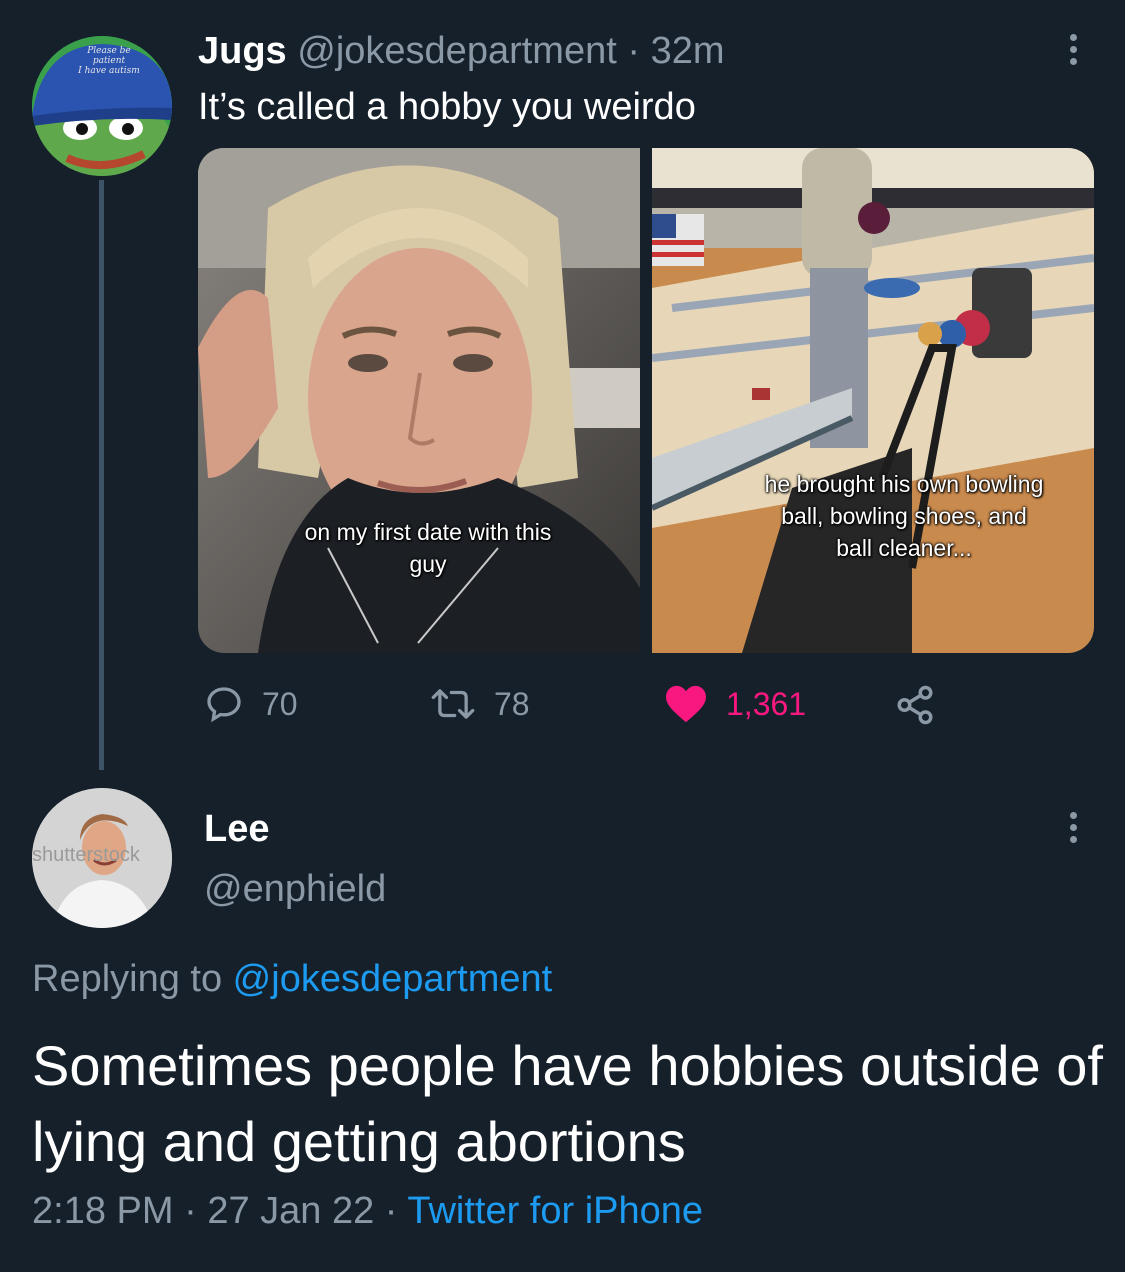 This screenshot has width=1125, height=1272. What do you see at coordinates (447, 107) in the screenshot?
I see `tweet-text: It’s called a hobby you weirdo` at bounding box center [447, 107].